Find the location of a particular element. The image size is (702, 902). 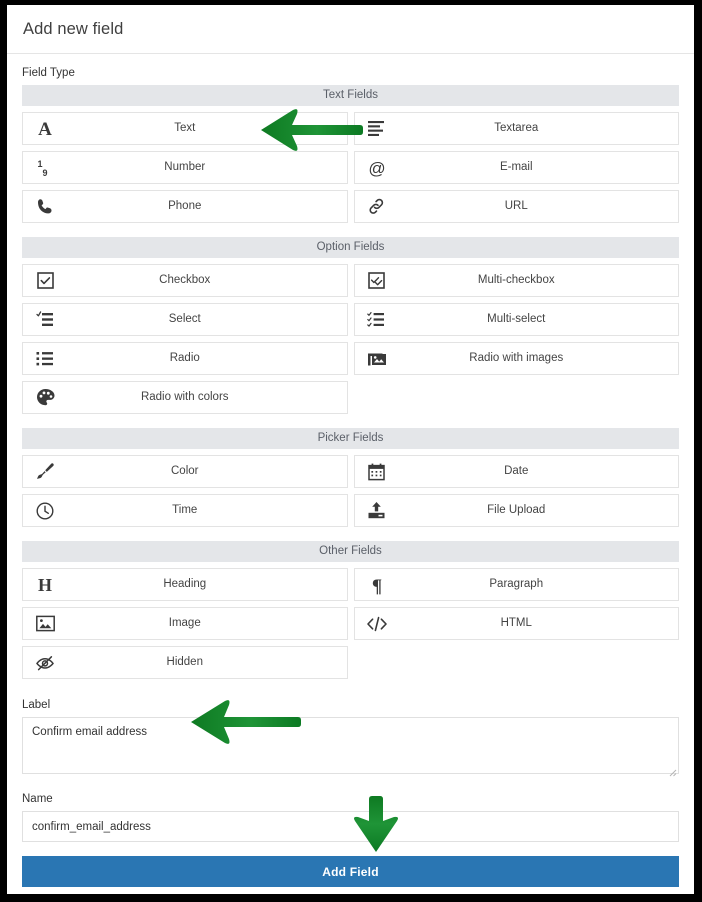

field-type-option-url: URL is located at coordinates (517, 206).